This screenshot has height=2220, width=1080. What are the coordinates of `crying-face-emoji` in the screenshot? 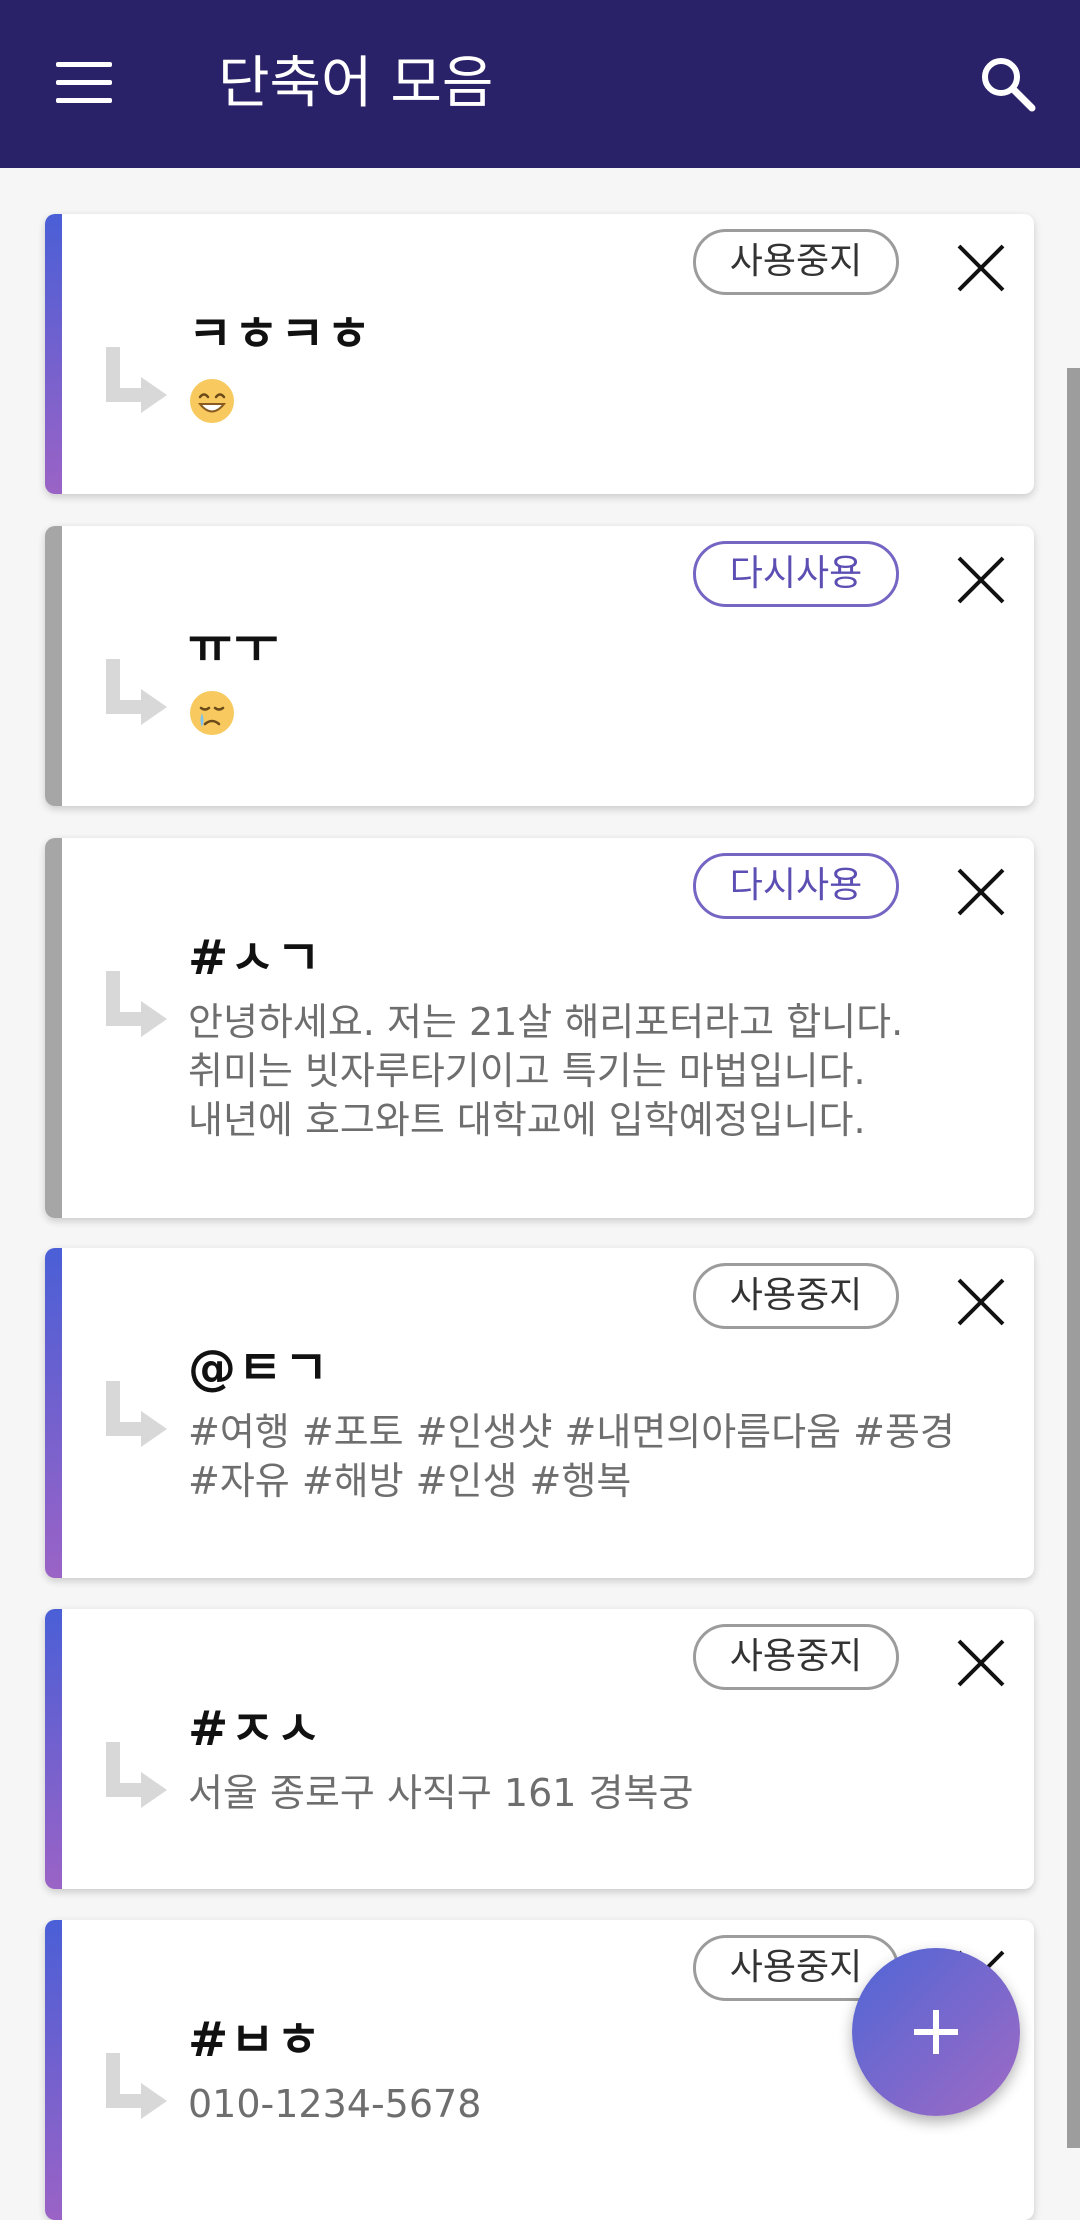 It's located at (212, 713).